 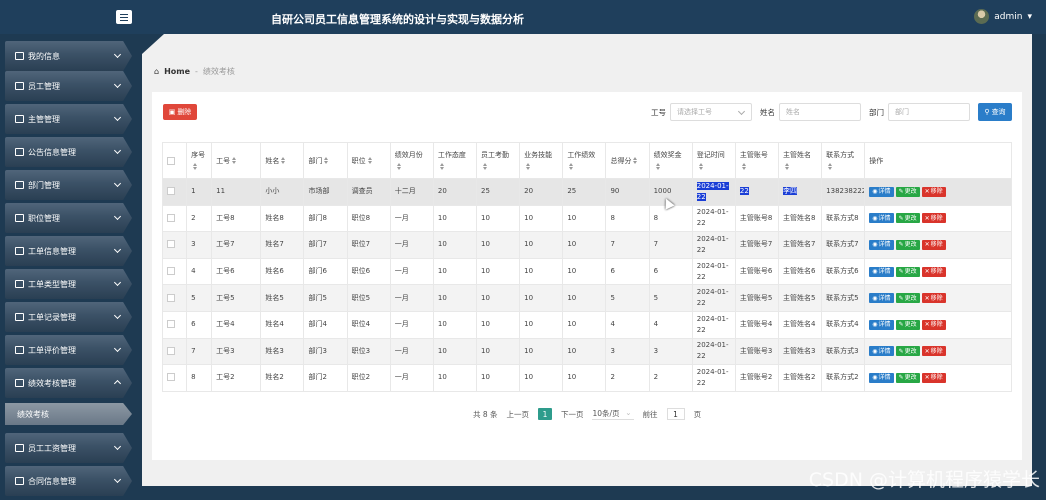 What do you see at coordinates (800, 160) in the screenshot?
I see `column-header: 主管姓名` at bounding box center [800, 160].